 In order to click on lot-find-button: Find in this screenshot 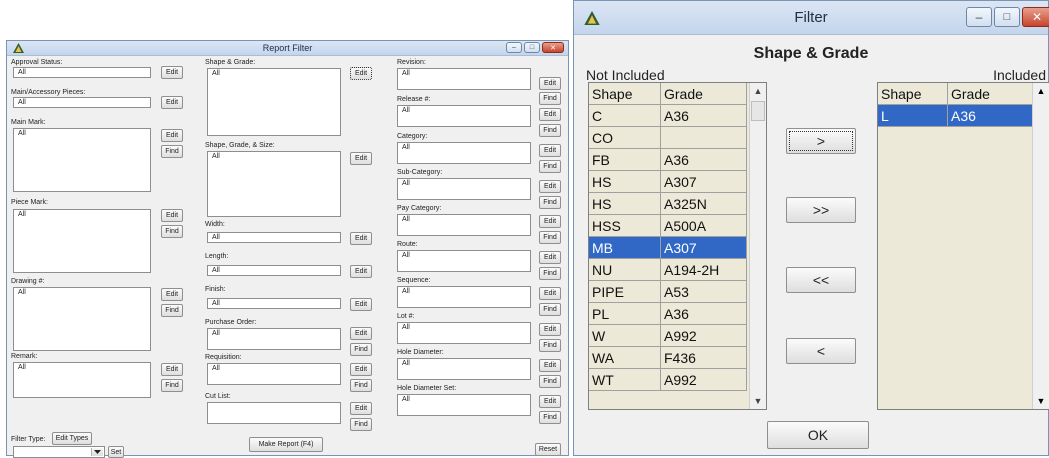, I will do `click(550, 345)`.